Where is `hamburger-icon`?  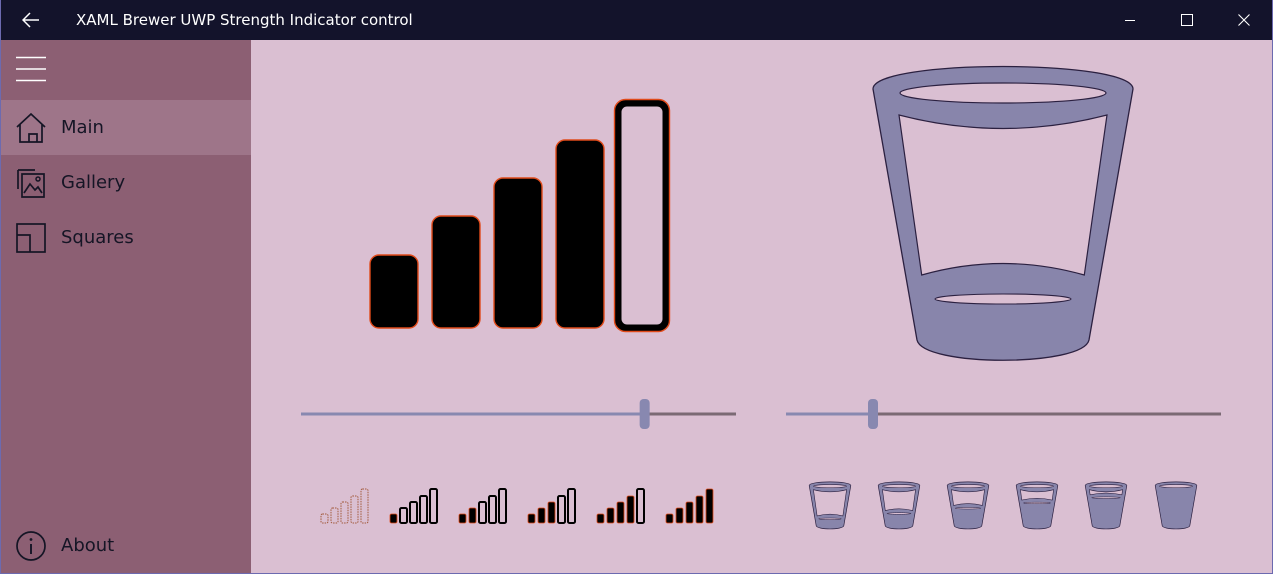
hamburger-icon is located at coordinates (31, 69).